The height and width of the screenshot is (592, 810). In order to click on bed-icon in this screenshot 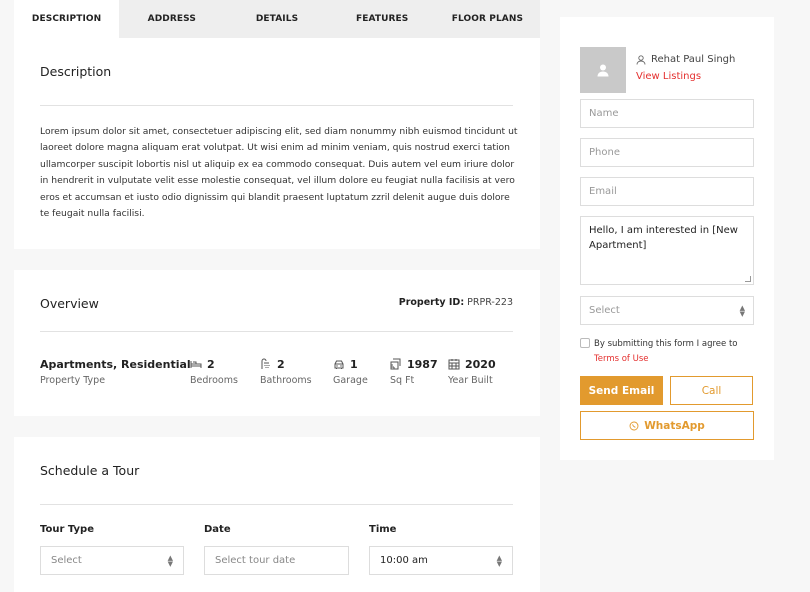, I will do `click(196, 364)`.